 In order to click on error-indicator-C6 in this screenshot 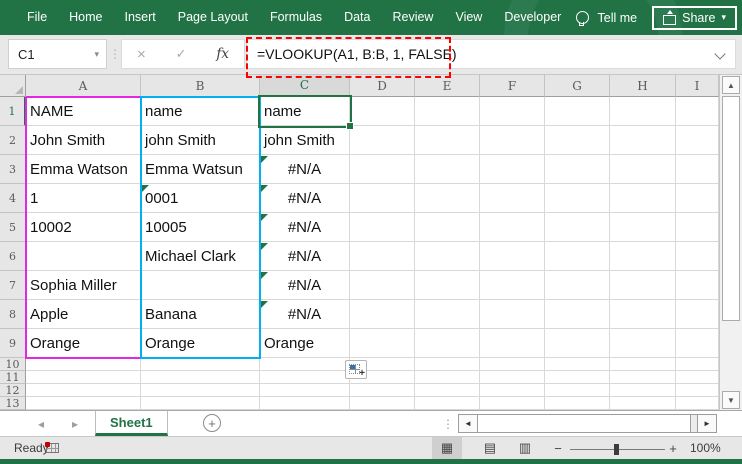, I will do `click(264, 246)`.